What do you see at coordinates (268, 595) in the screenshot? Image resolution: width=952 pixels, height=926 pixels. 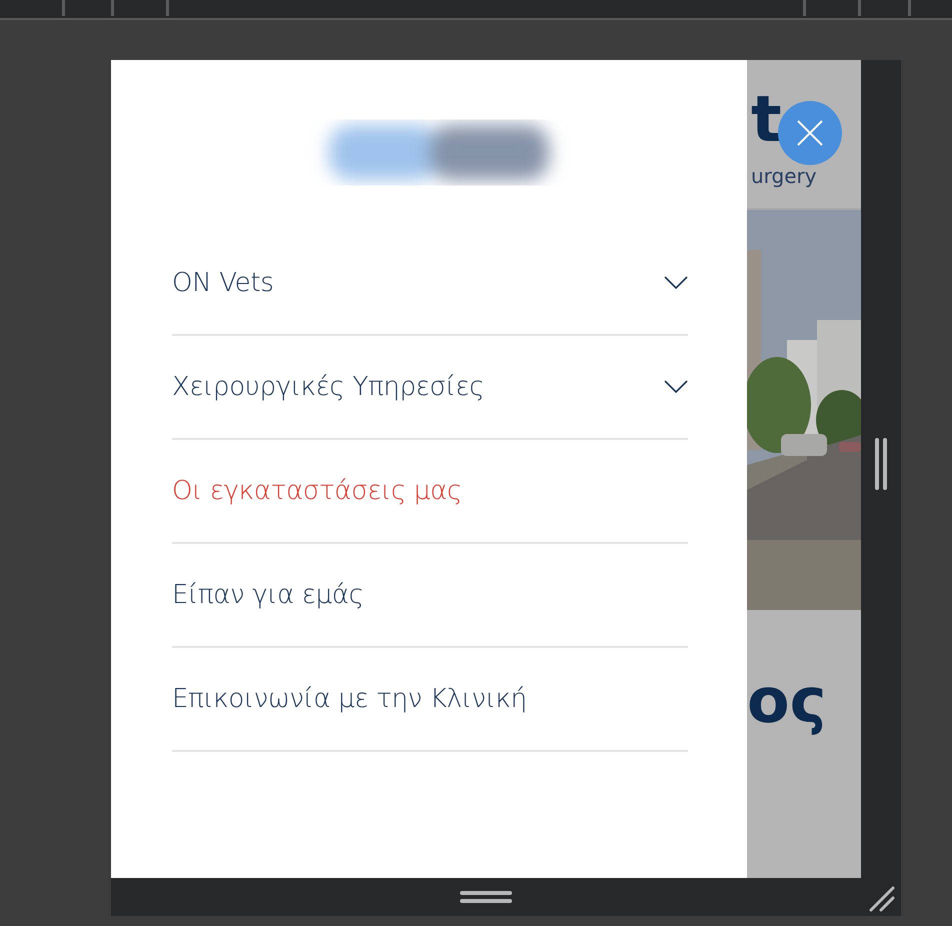 I see `menu-item-label: Είπαν για εμάς` at bounding box center [268, 595].